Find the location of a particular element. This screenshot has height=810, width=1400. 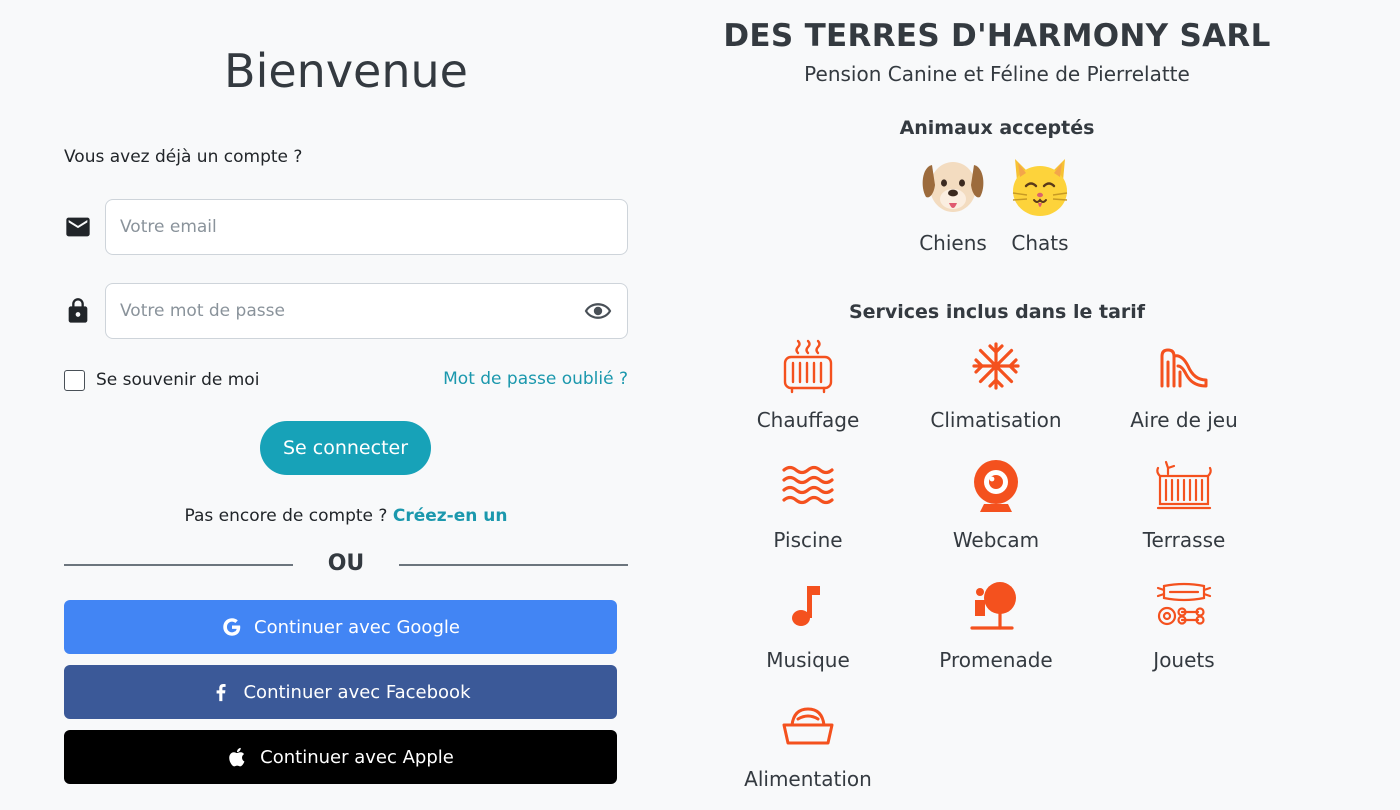

or-label: OU is located at coordinates (346, 563).